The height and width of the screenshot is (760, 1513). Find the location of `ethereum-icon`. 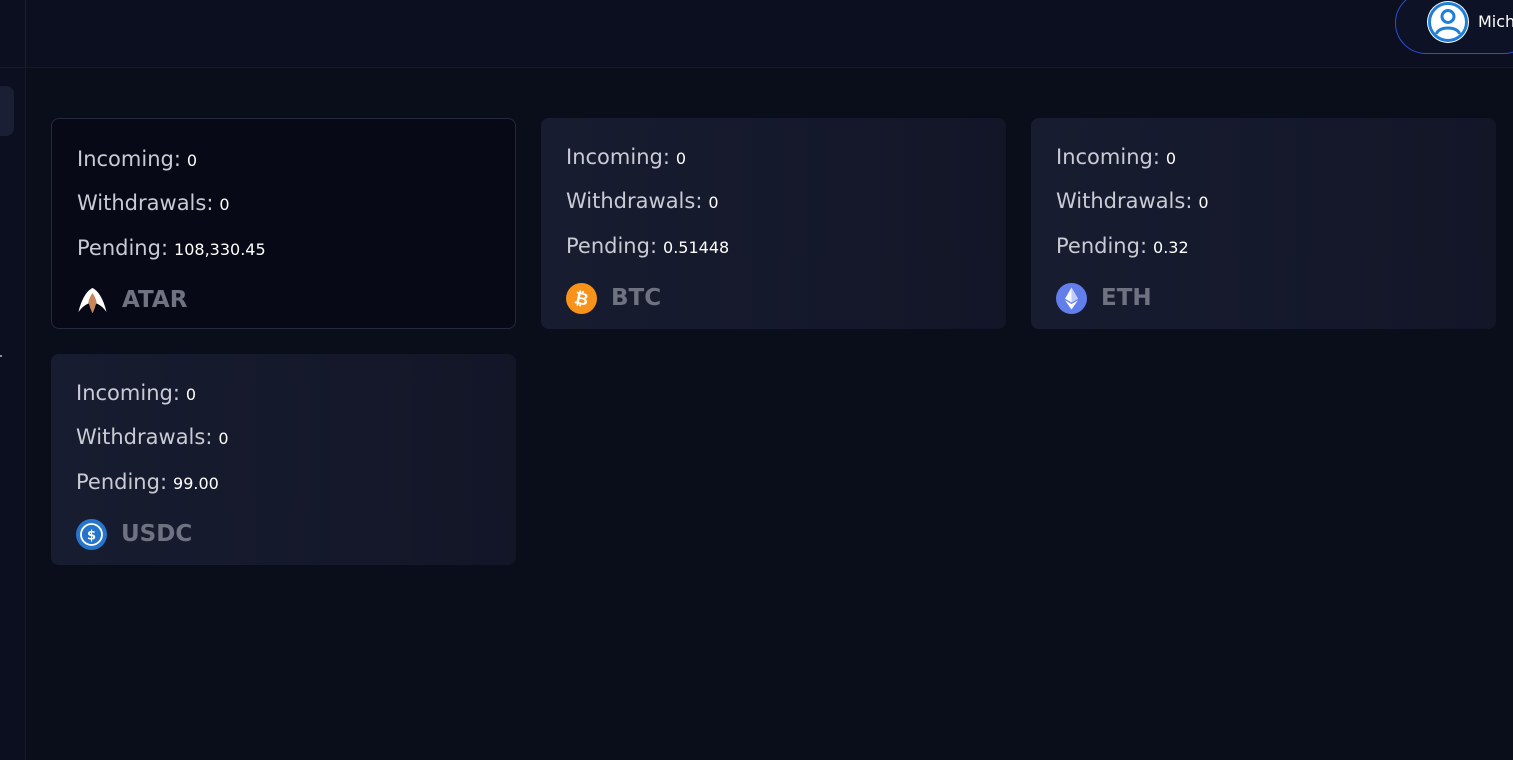

ethereum-icon is located at coordinates (1071, 298).